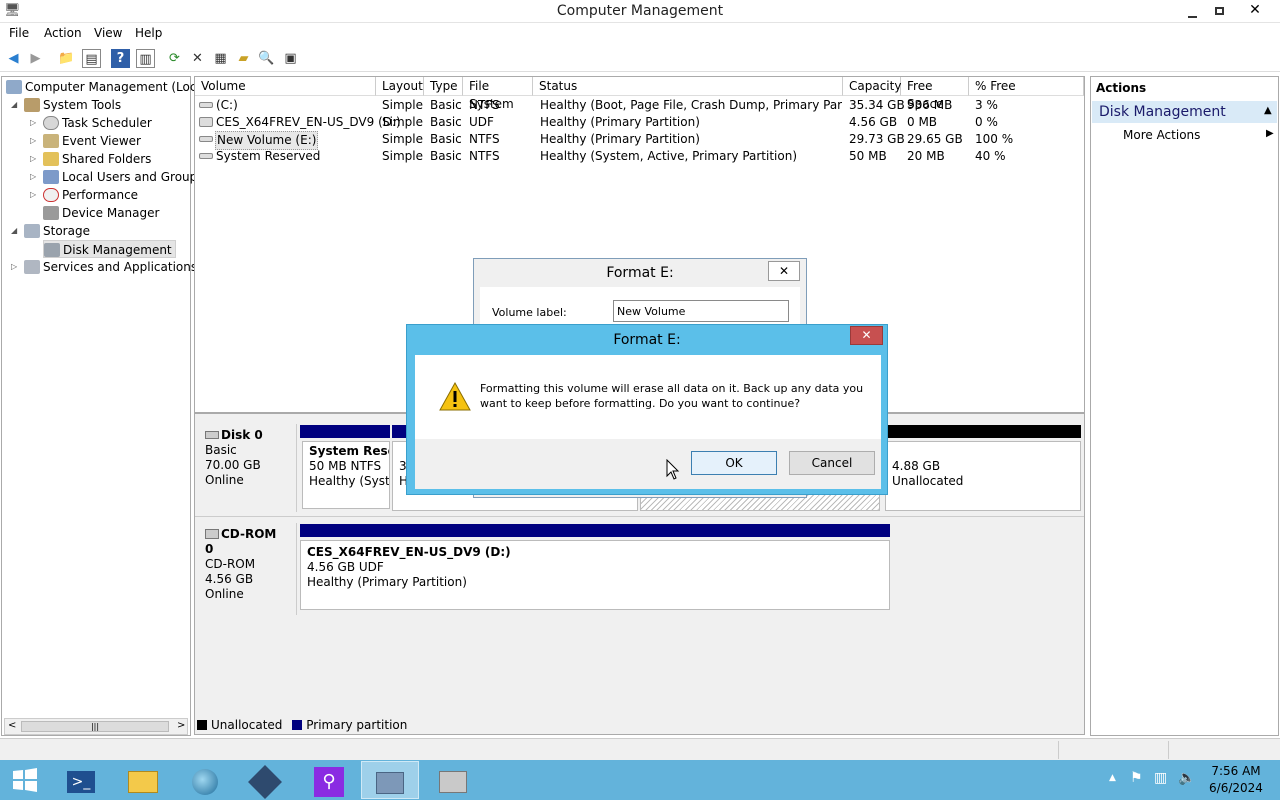 Image resolution: width=1280 pixels, height=805 pixels. I want to click on menu-action: Action, so click(63, 33).